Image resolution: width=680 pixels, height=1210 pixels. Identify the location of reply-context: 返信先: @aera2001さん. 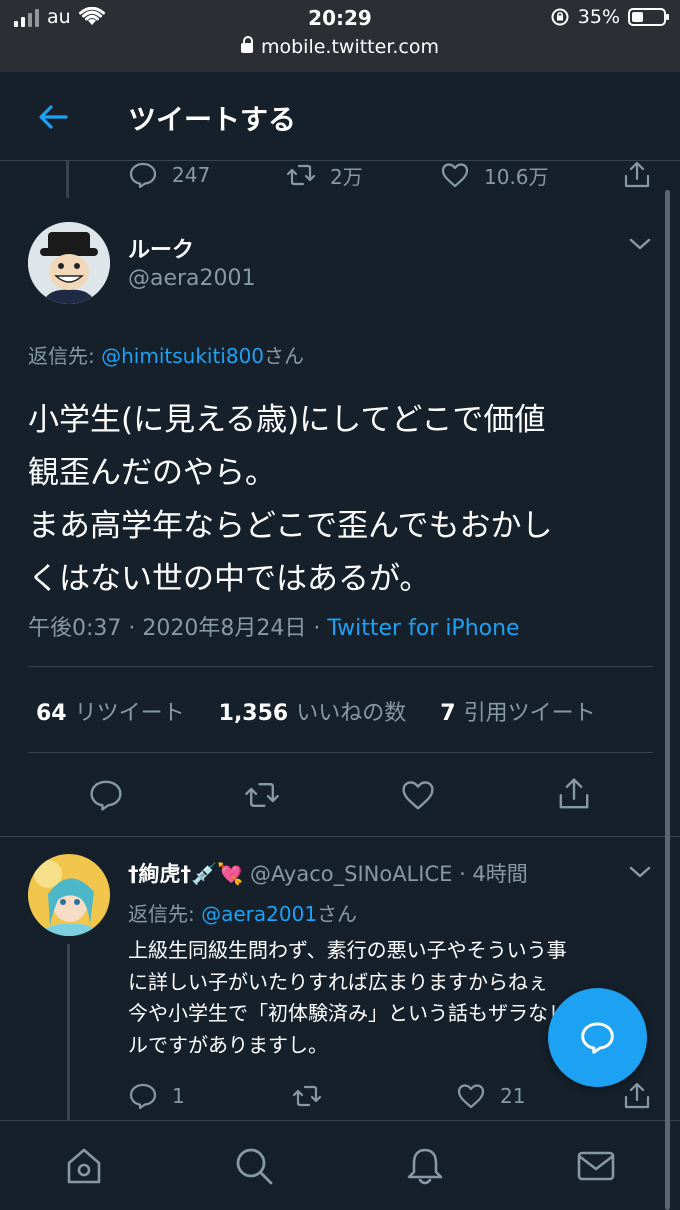
(242, 912).